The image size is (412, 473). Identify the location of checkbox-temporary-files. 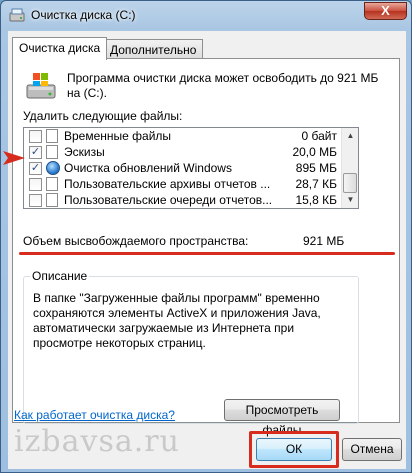
(35, 136).